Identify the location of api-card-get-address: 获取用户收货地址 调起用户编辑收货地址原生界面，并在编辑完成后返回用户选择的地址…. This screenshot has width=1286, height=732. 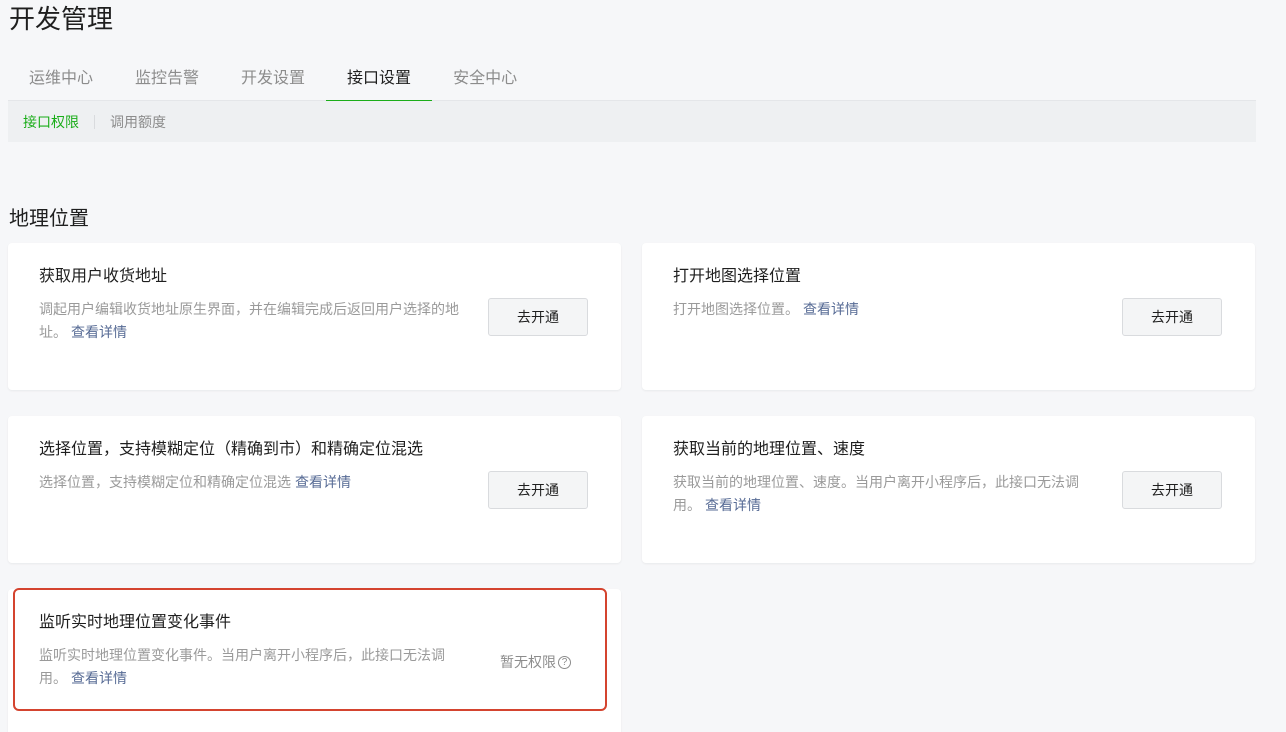
(314, 316).